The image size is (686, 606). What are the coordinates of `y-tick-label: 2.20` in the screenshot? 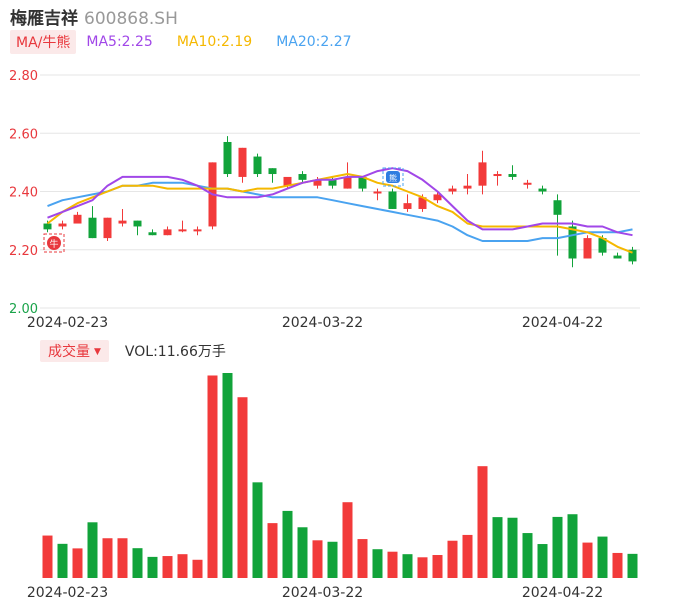 It's located at (23, 251).